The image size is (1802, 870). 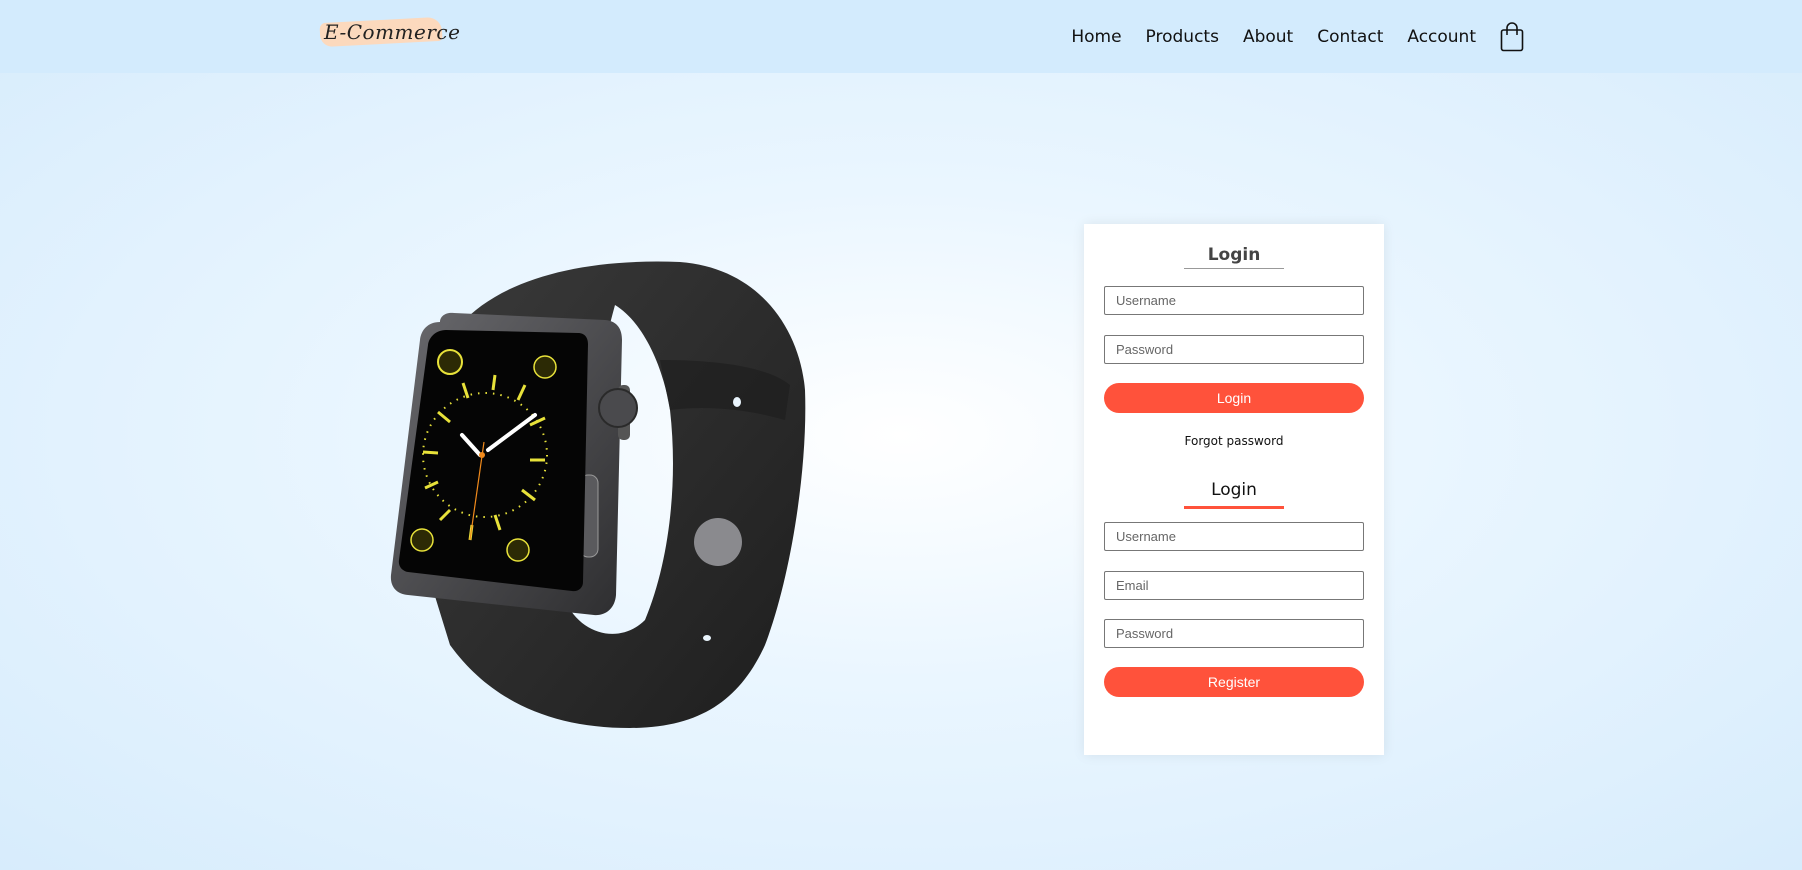 What do you see at coordinates (718, 542) in the screenshot?
I see `band-pin` at bounding box center [718, 542].